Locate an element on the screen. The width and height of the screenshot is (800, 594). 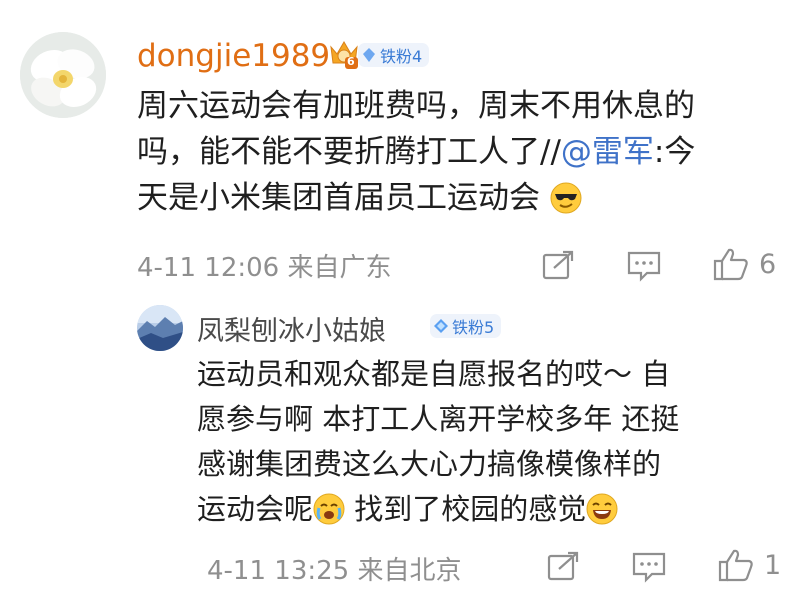
reply-fan-badge: 铁粉5 is located at coordinates (466, 326).